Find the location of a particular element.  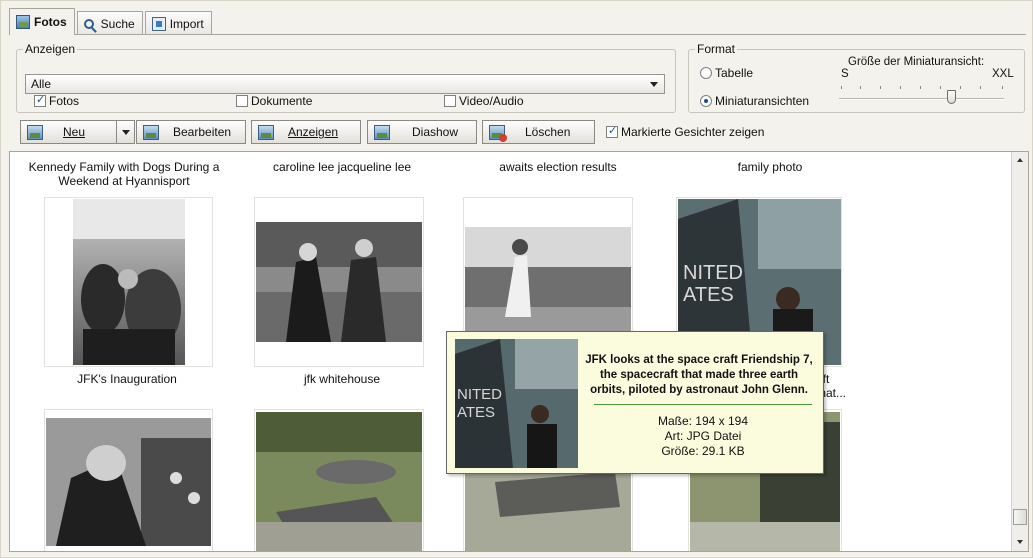

grave-flame-photo is located at coordinates (339, 481).